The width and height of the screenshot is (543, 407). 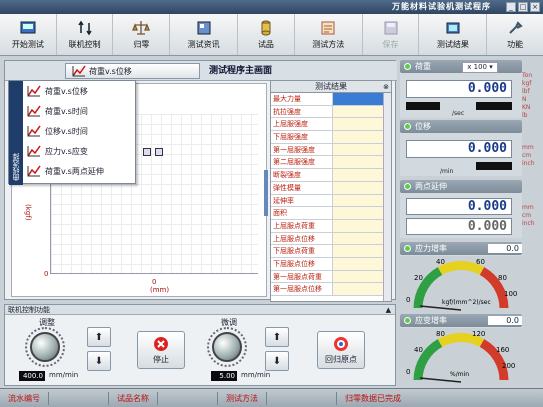 I want to click on table-row: 抗拉强度, so click(x=331, y=112).